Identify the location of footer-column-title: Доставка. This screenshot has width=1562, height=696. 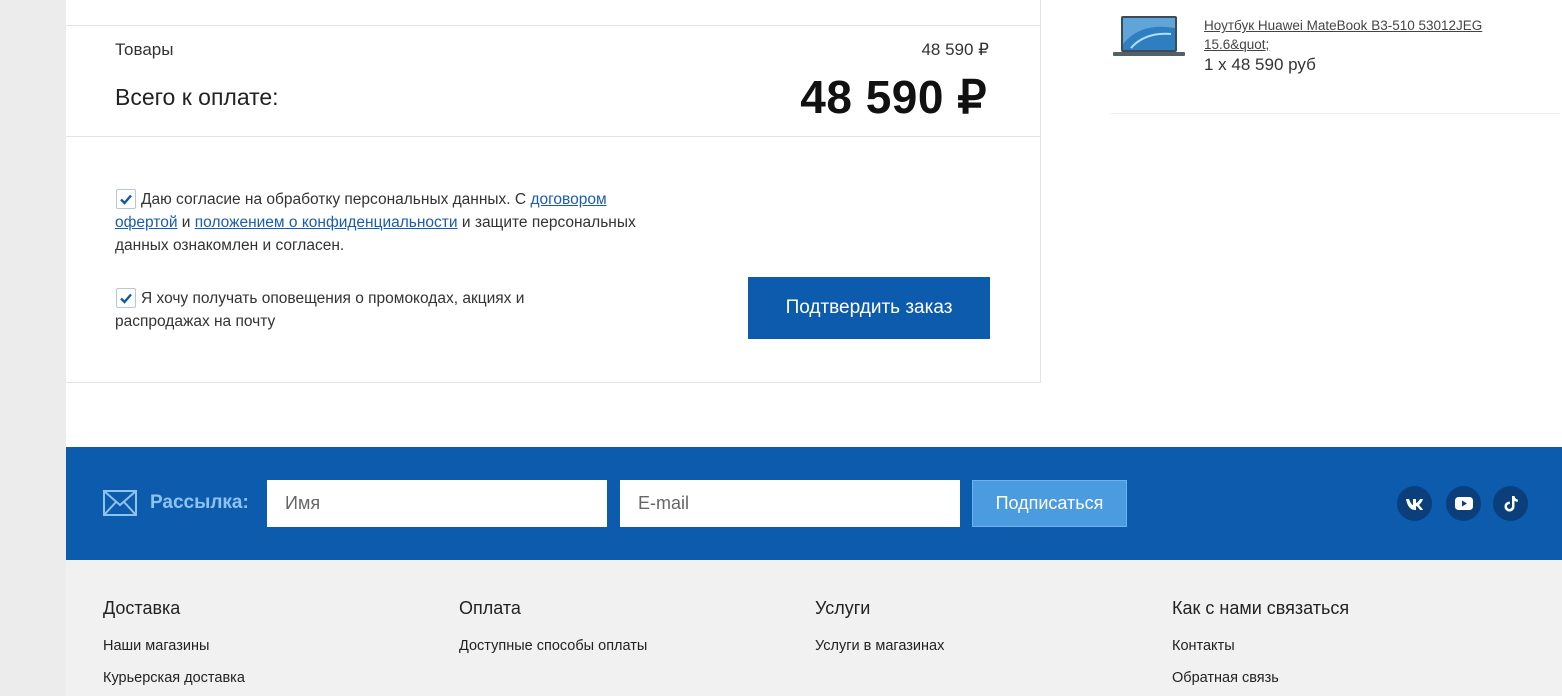
(142, 608).